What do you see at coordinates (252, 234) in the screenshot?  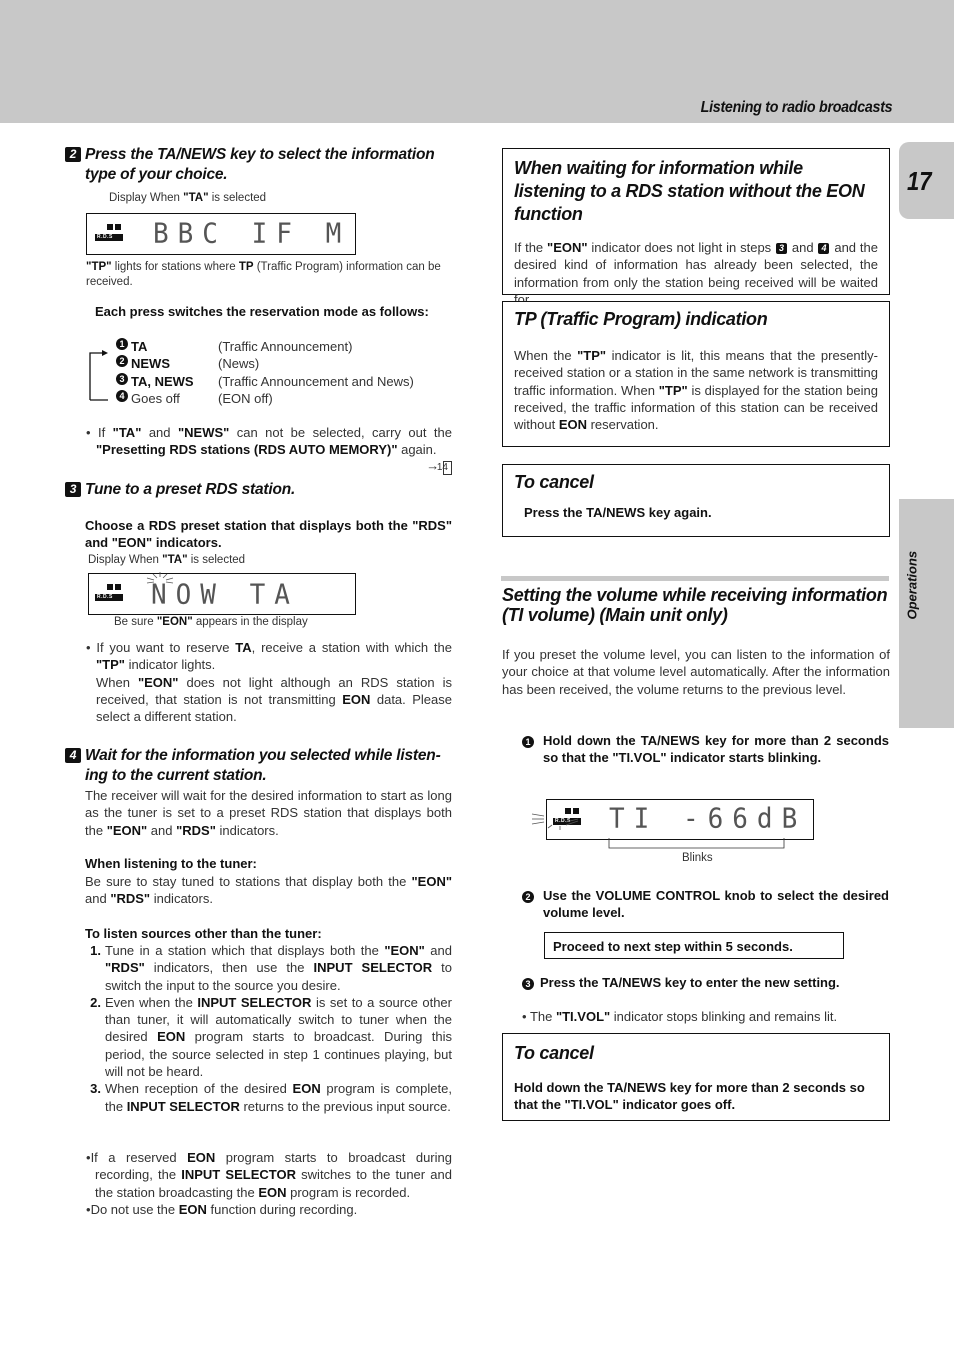 I see `lcd-text: BBC IF M` at bounding box center [252, 234].